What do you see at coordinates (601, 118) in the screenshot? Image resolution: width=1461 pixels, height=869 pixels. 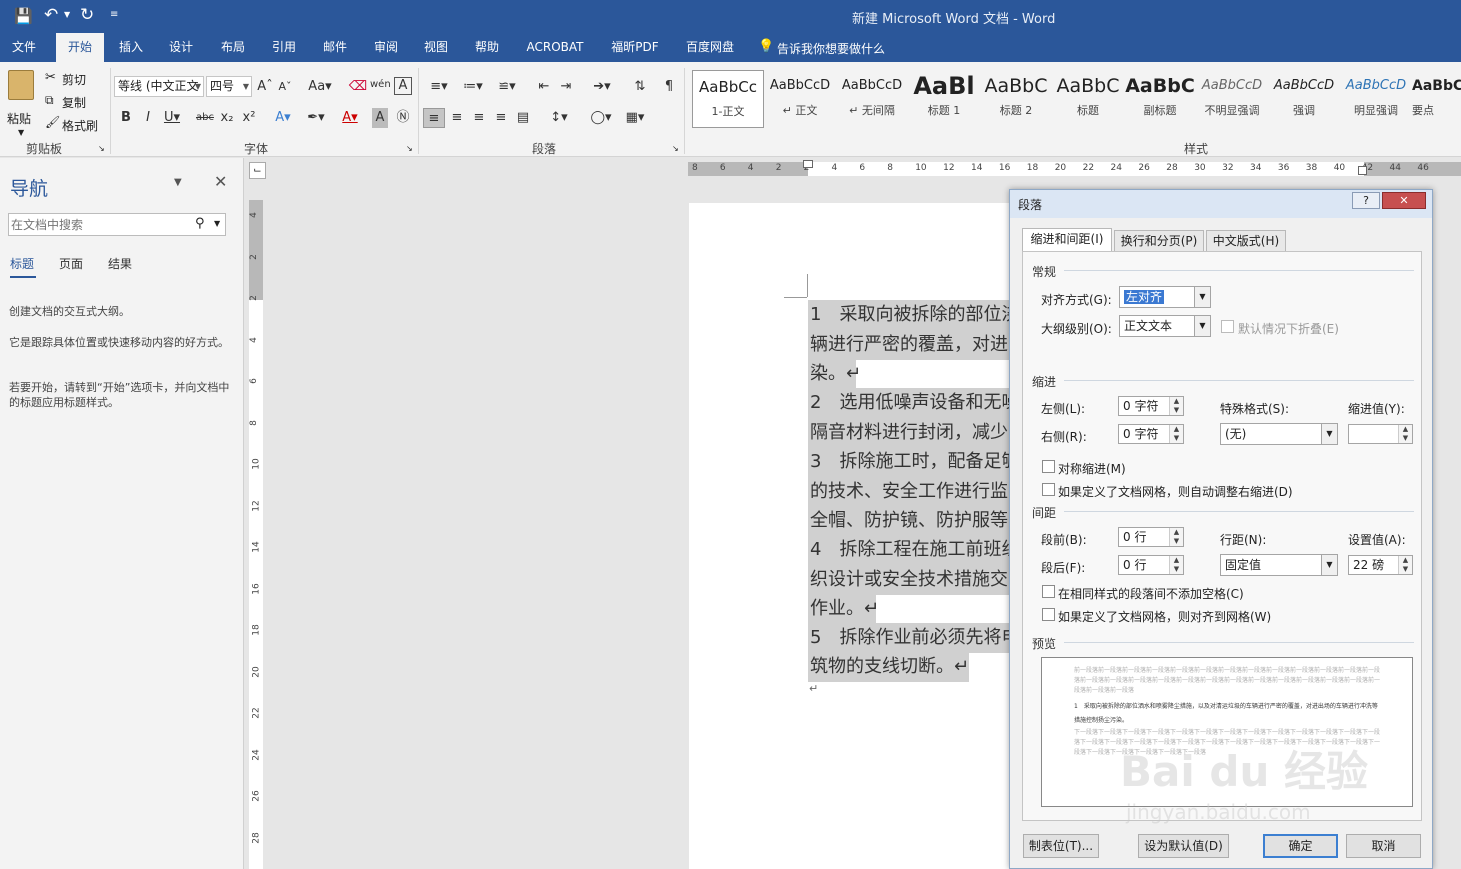 I see `shading-icon: ◯▾` at bounding box center [601, 118].